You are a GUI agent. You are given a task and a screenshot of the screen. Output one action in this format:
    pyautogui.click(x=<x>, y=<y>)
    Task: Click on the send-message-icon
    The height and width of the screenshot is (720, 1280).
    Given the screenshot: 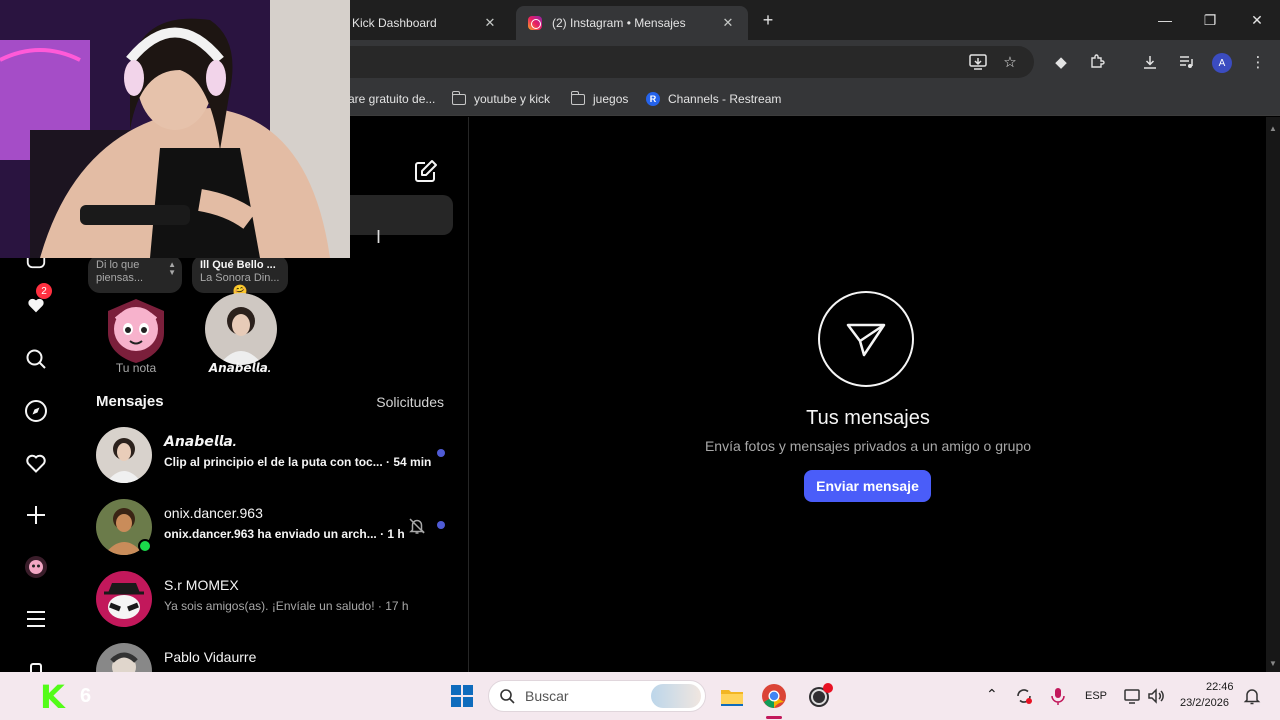 What is the action you would take?
    pyautogui.click(x=866, y=339)
    